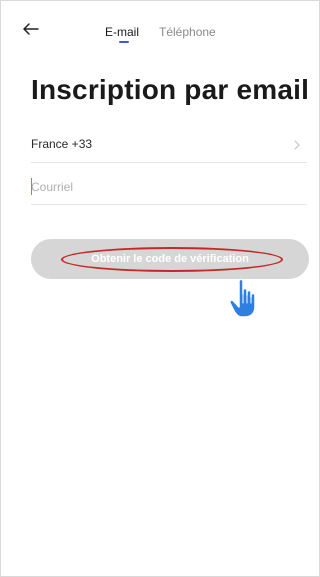  What do you see at coordinates (122, 32) in the screenshot?
I see `tab-email: E-mail` at bounding box center [122, 32].